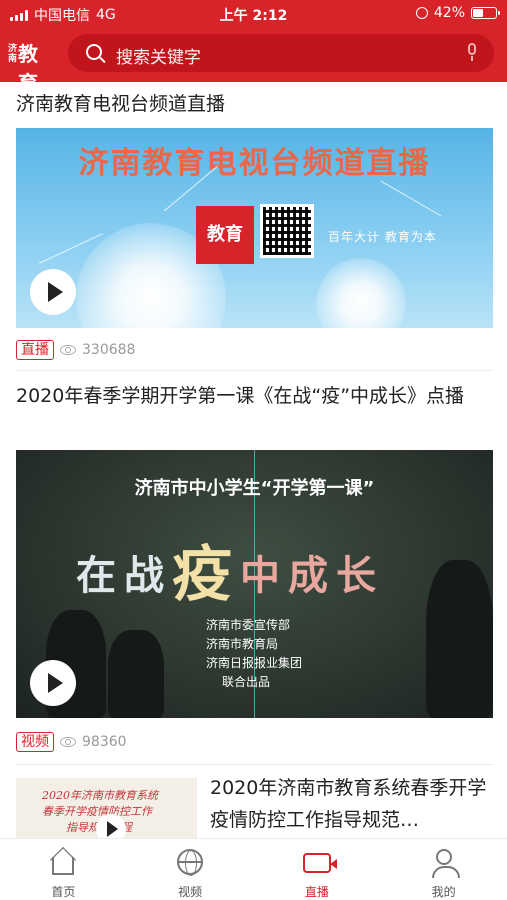 Image resolution: width=507 pixels, height=900 pixels. What do you see at coordinates (225, 235) in the screenshot?
I see `channel-badge: 教育` at bounding box center [225, 235].